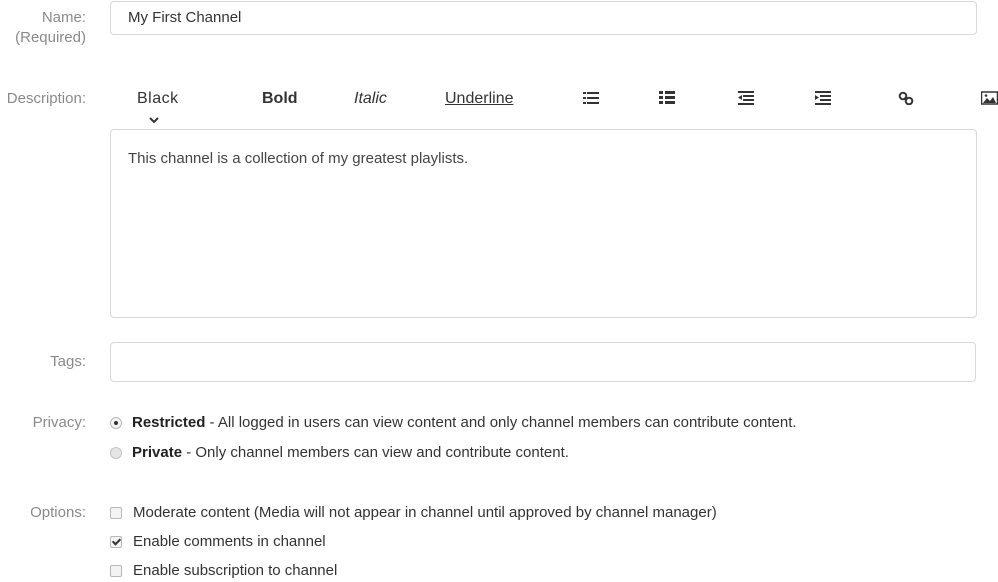  Describe the element at coordinates (229, 541) in the screenshot. I see `enable-comments-label: Enable comments in channel` at that location.